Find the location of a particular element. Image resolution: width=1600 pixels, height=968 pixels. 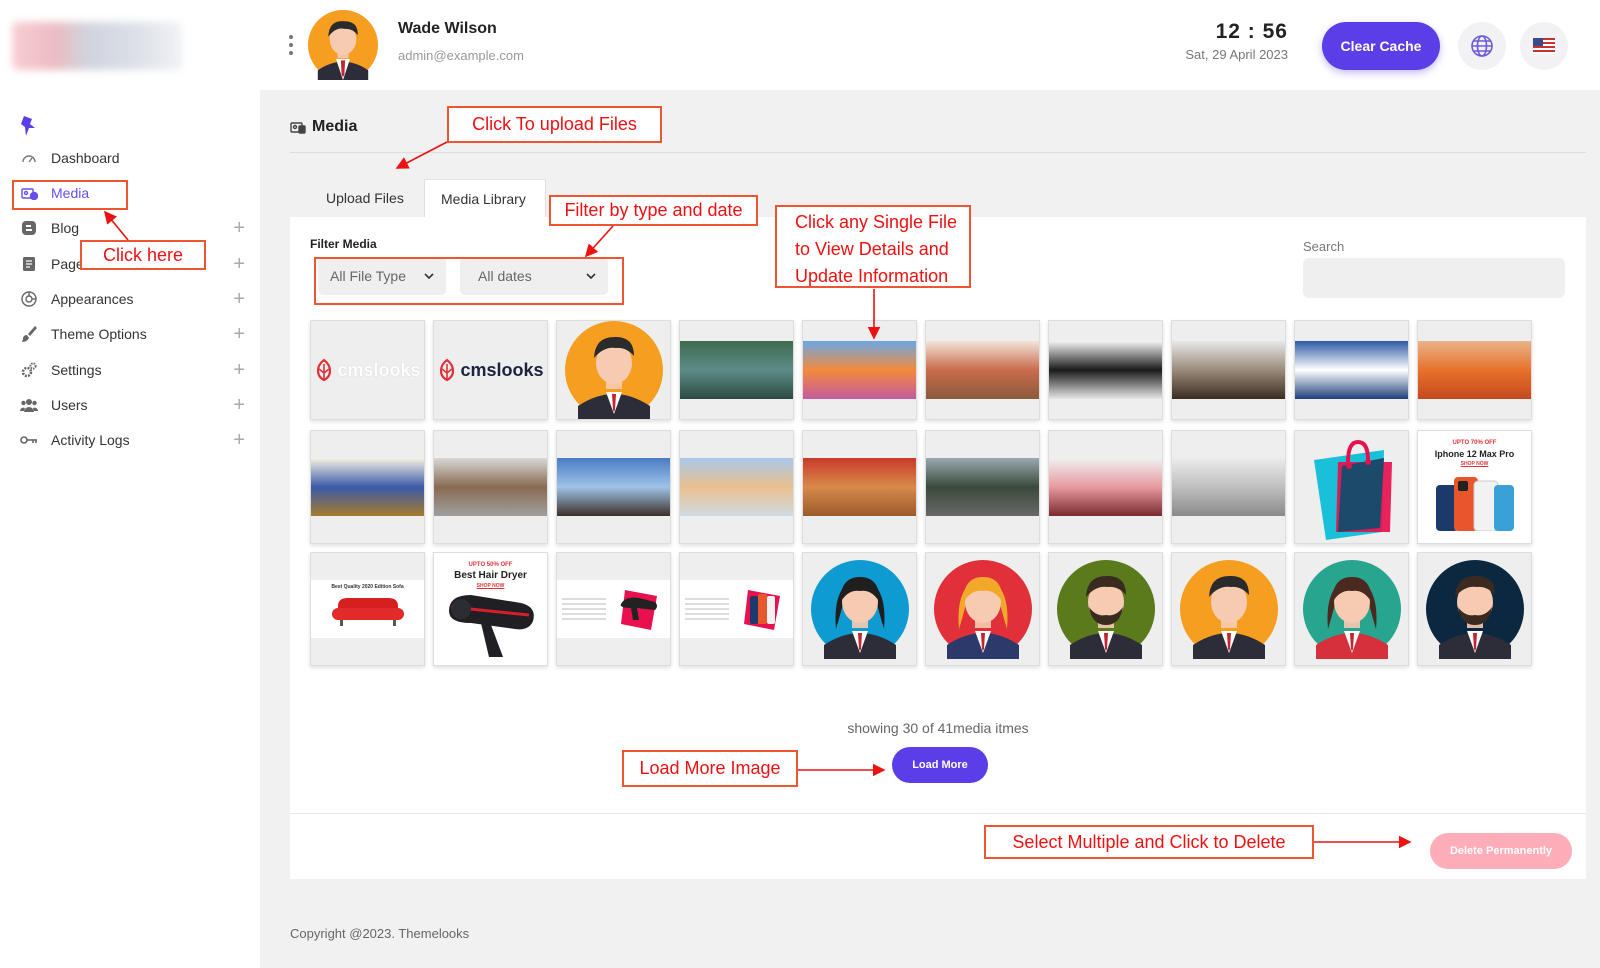

user-email: admin@example.com is located at coordinates (461, 55).